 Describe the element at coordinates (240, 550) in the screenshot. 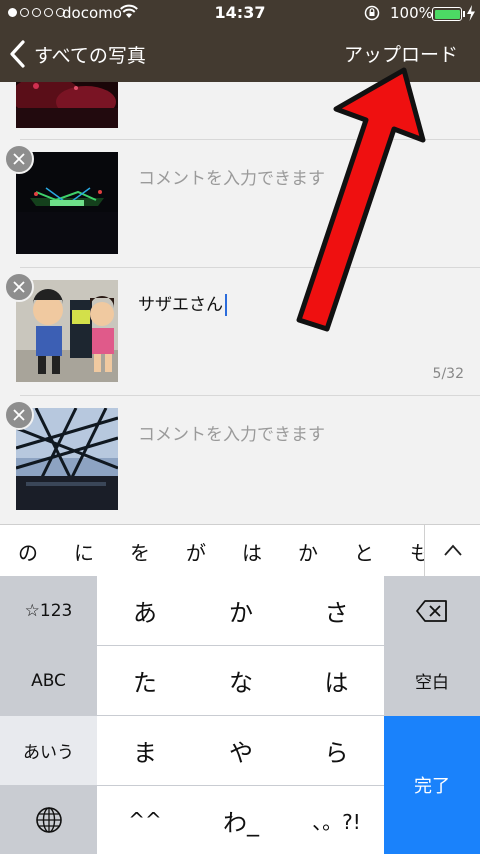

I see `prediction-bar: の に を が は か と も` at that location.